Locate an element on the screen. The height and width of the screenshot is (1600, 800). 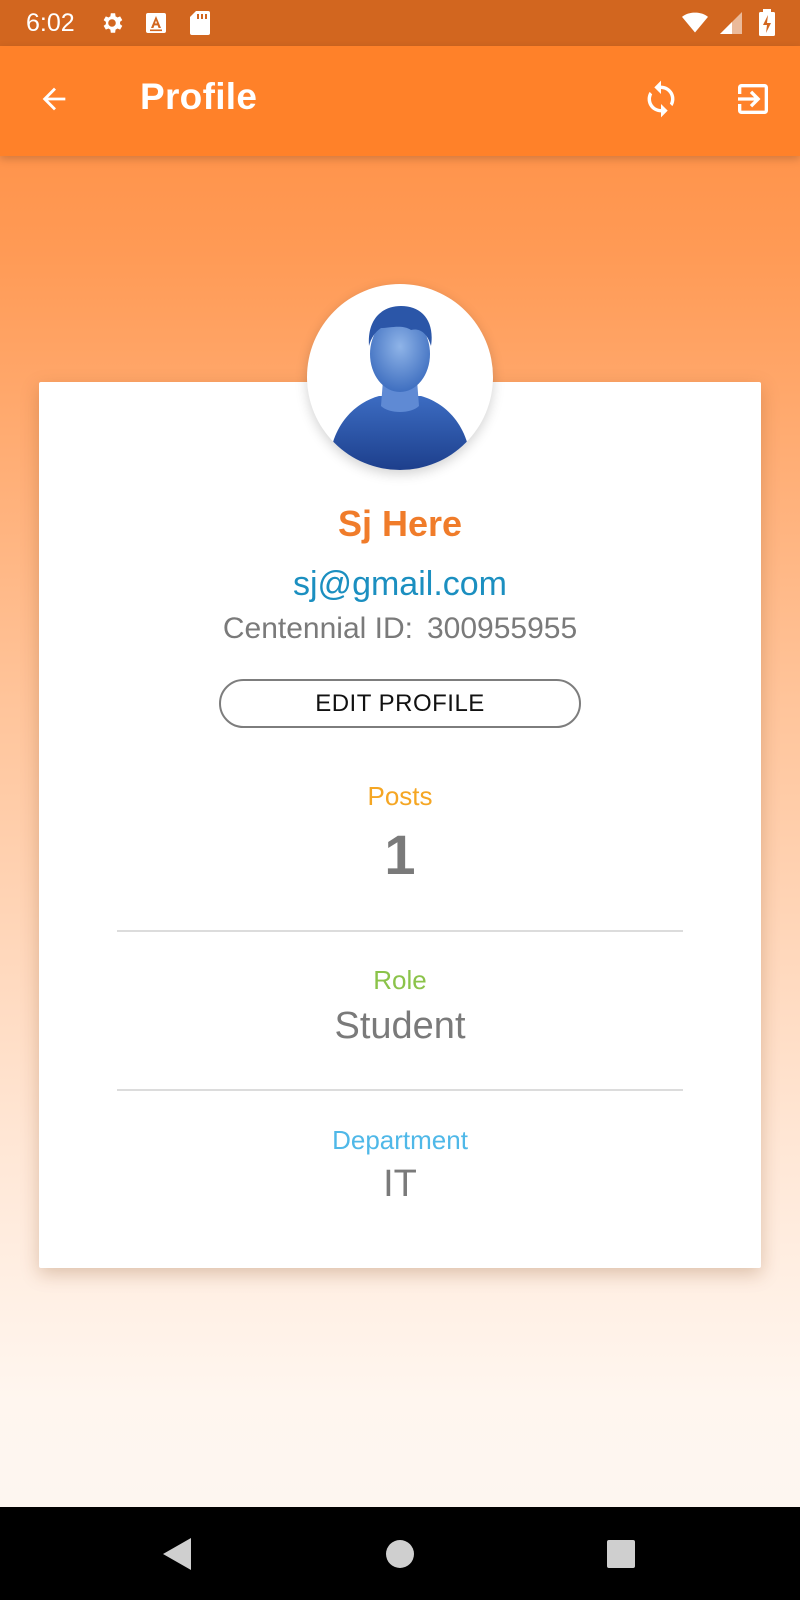
nav-back-button is located at coordinates (177, 1554).